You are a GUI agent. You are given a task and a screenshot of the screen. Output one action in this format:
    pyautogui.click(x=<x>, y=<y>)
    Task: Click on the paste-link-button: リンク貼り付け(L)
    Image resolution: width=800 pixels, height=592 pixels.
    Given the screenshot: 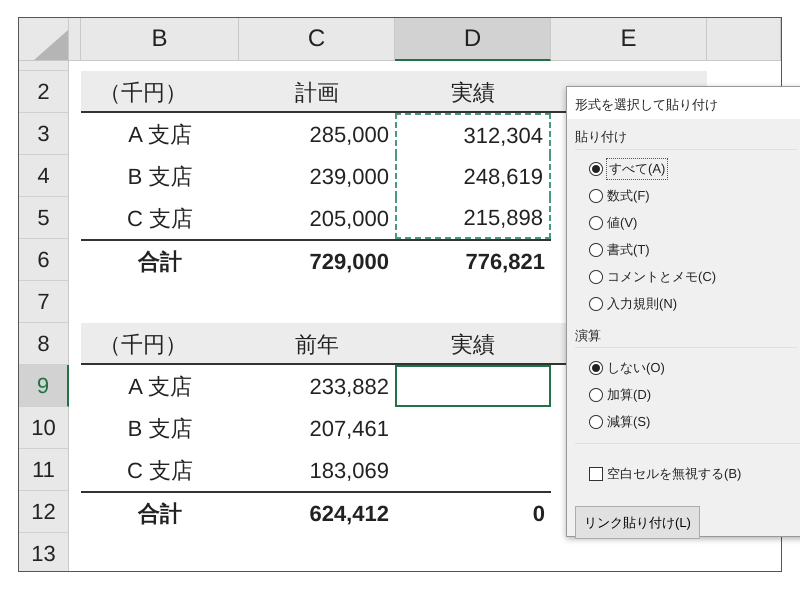 What is the action you would take?
    pyautogui.click(x=637, y=522)
    